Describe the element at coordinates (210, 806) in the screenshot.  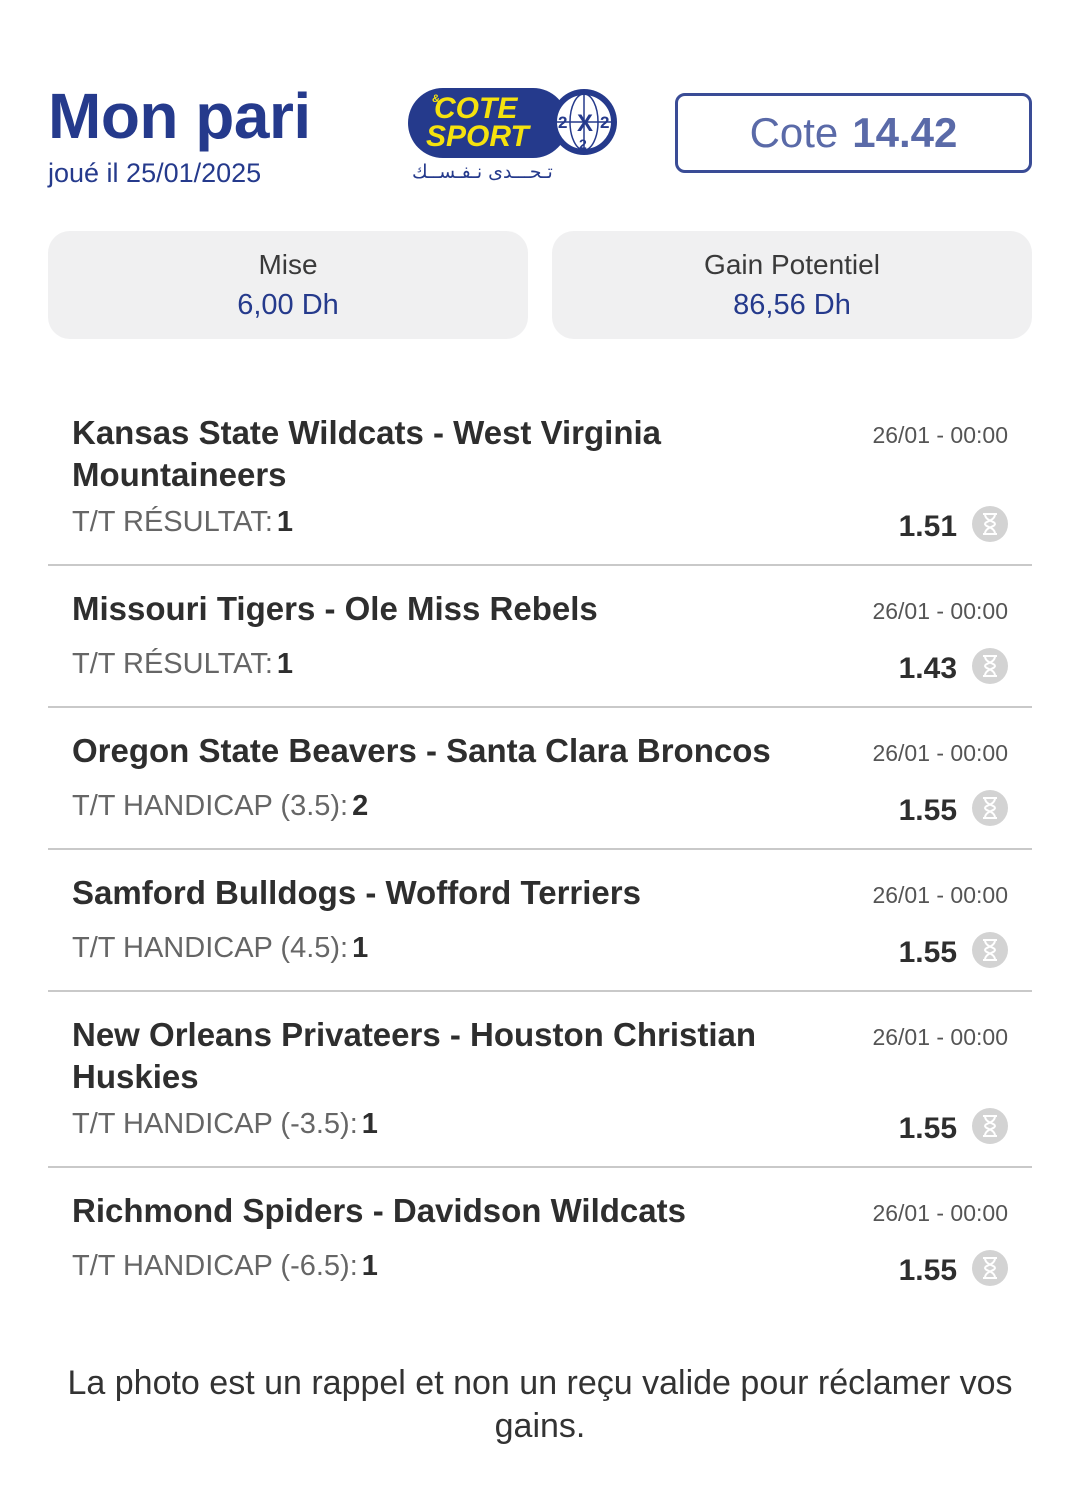
I see `market-label: T/T HANDICAP (3.5):` at that location.